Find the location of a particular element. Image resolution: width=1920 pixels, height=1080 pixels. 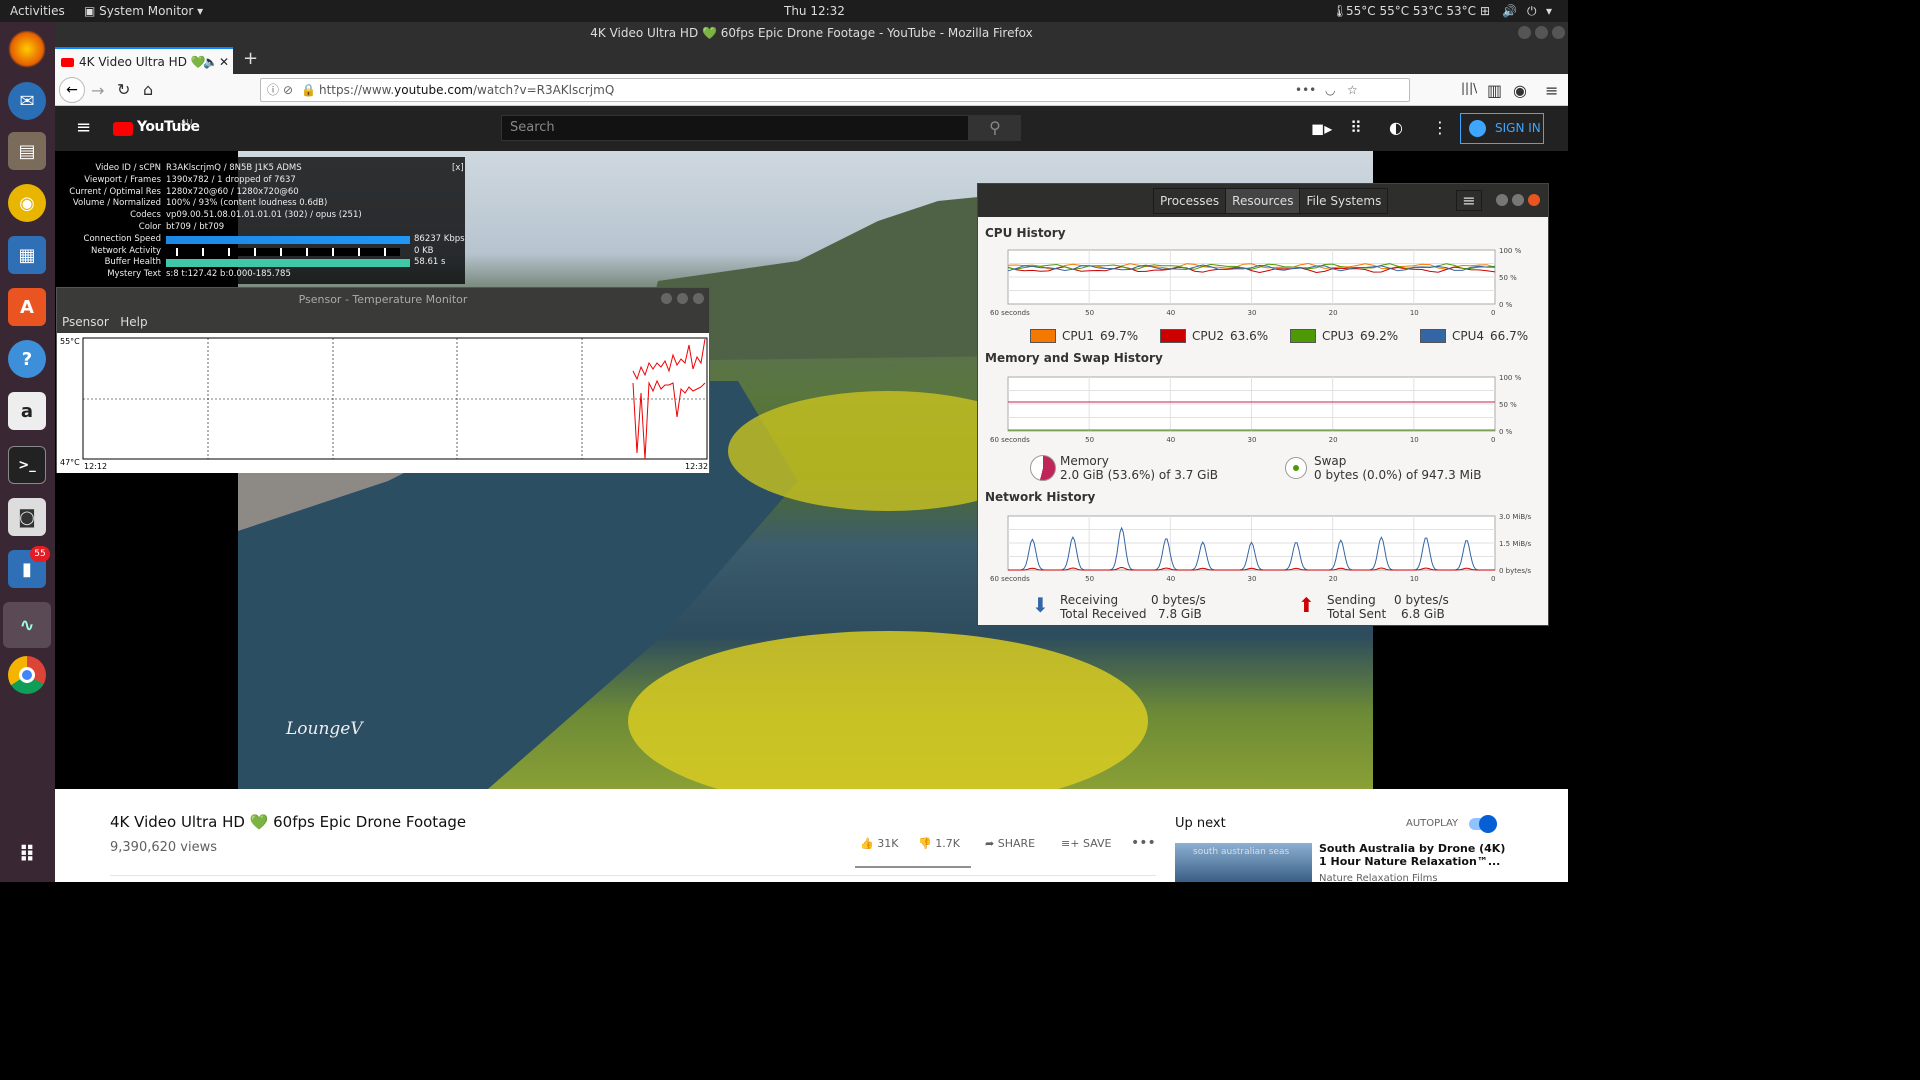

stat-key: Network Activity is located at coordinates (126, 250).